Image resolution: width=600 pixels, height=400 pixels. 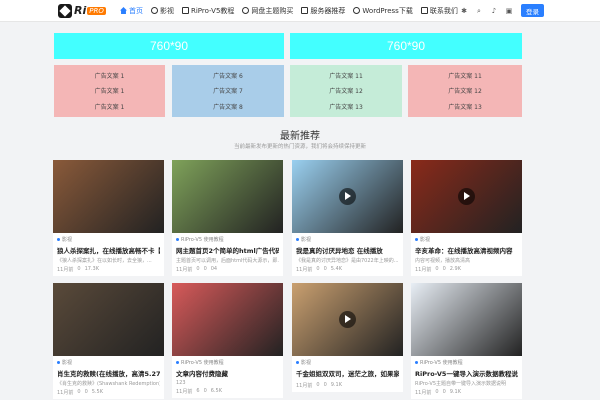 What do you see at coordinates (347, 250) in the screenshot?
I see `post-title: 我是真的讨厌异地恋 在线播放` at bounding box center [347, 250].